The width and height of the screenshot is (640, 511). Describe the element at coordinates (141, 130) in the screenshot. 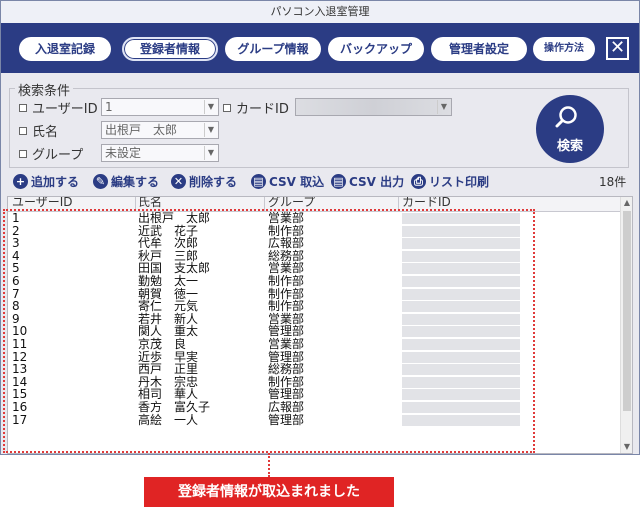

I see `name-value: 出根戸 太郎` at that location.